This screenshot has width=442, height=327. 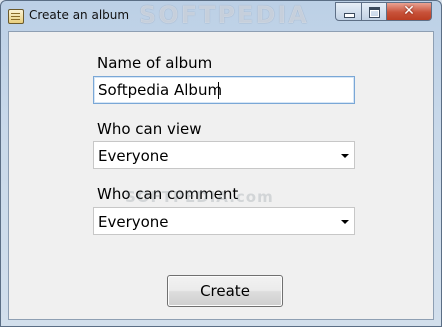 I want to click on softpedia-ghost-watermark: SOFTPEDIA.com, so click(x=199, y=197).